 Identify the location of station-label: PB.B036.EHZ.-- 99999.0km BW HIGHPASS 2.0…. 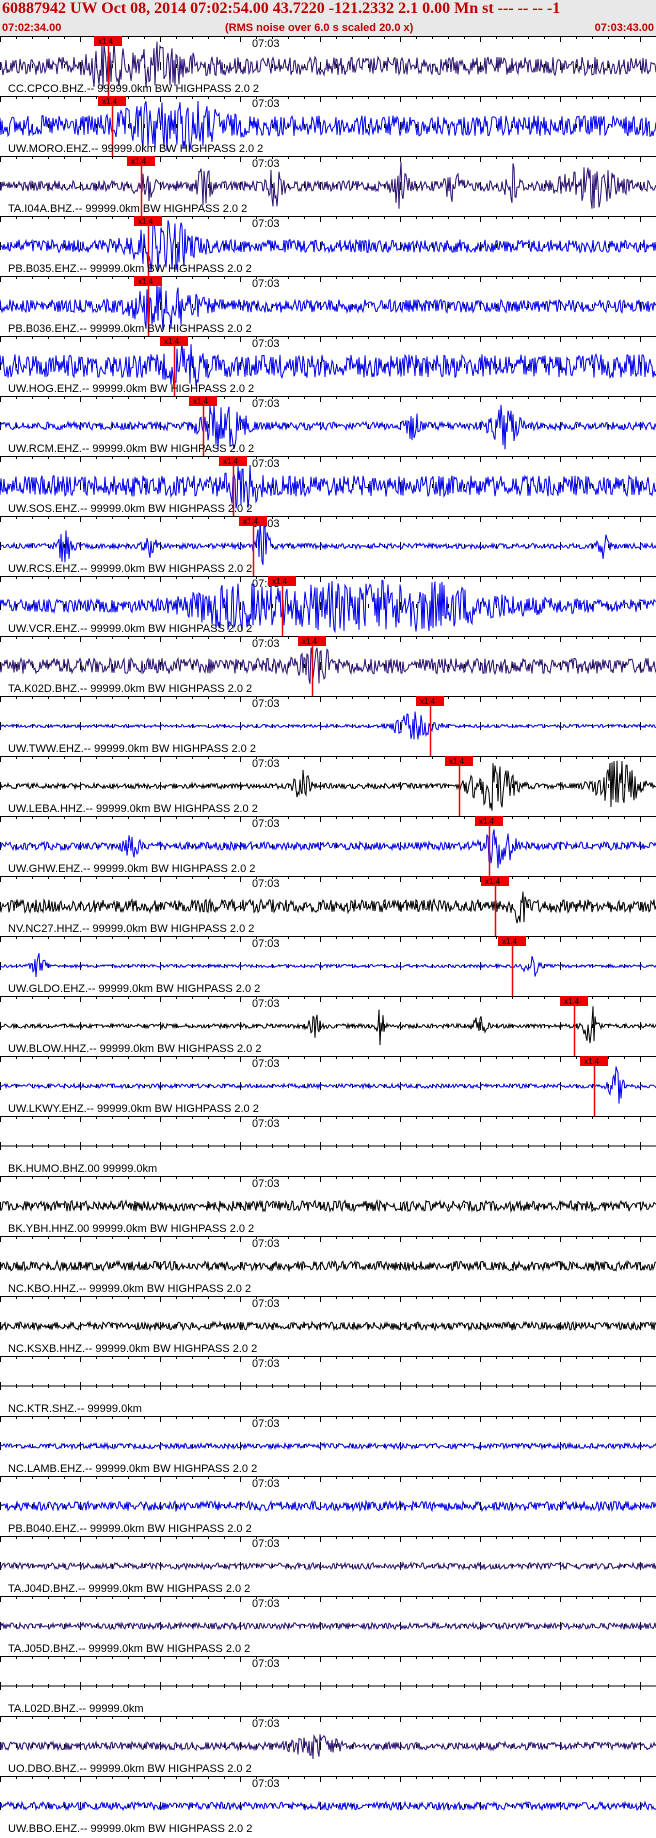
(130, 329).